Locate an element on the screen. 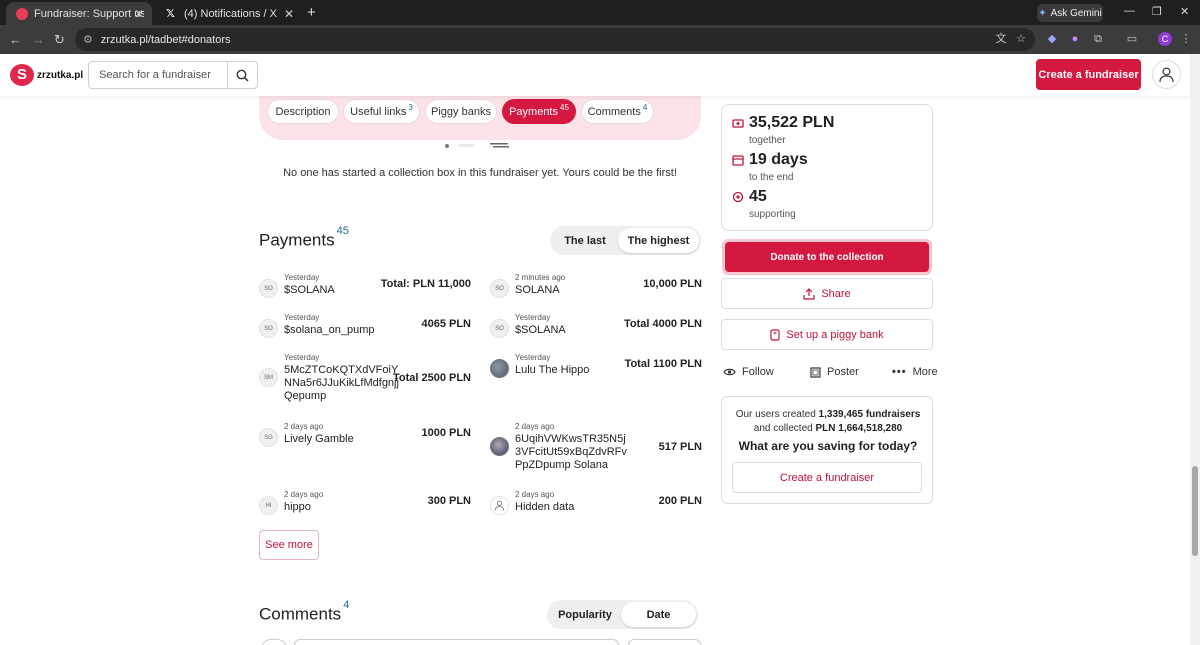 This screenshot has height=645, width=1200. zrzutka-logo-icon: S is located at coordinates (22, 75).